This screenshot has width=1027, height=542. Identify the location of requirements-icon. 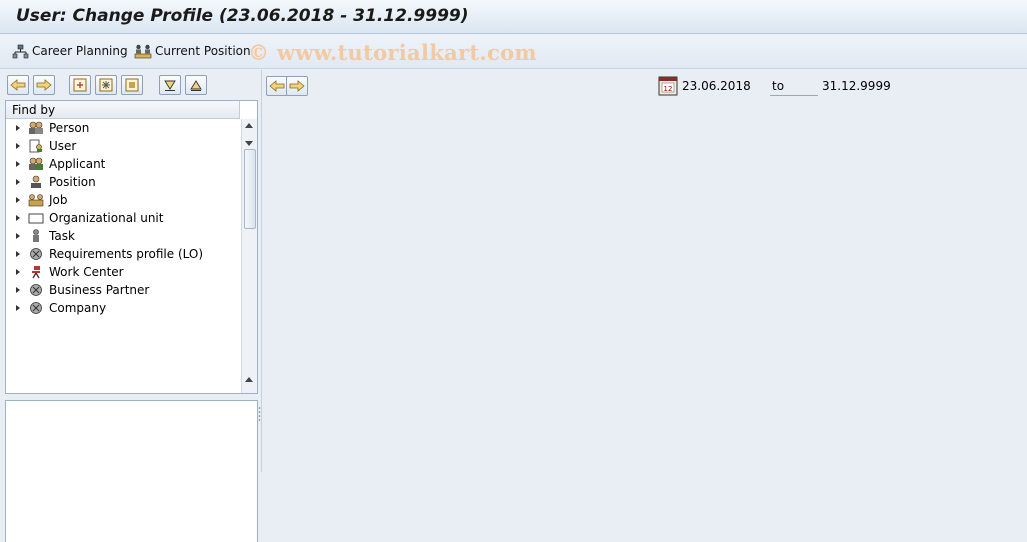
(36, 254).